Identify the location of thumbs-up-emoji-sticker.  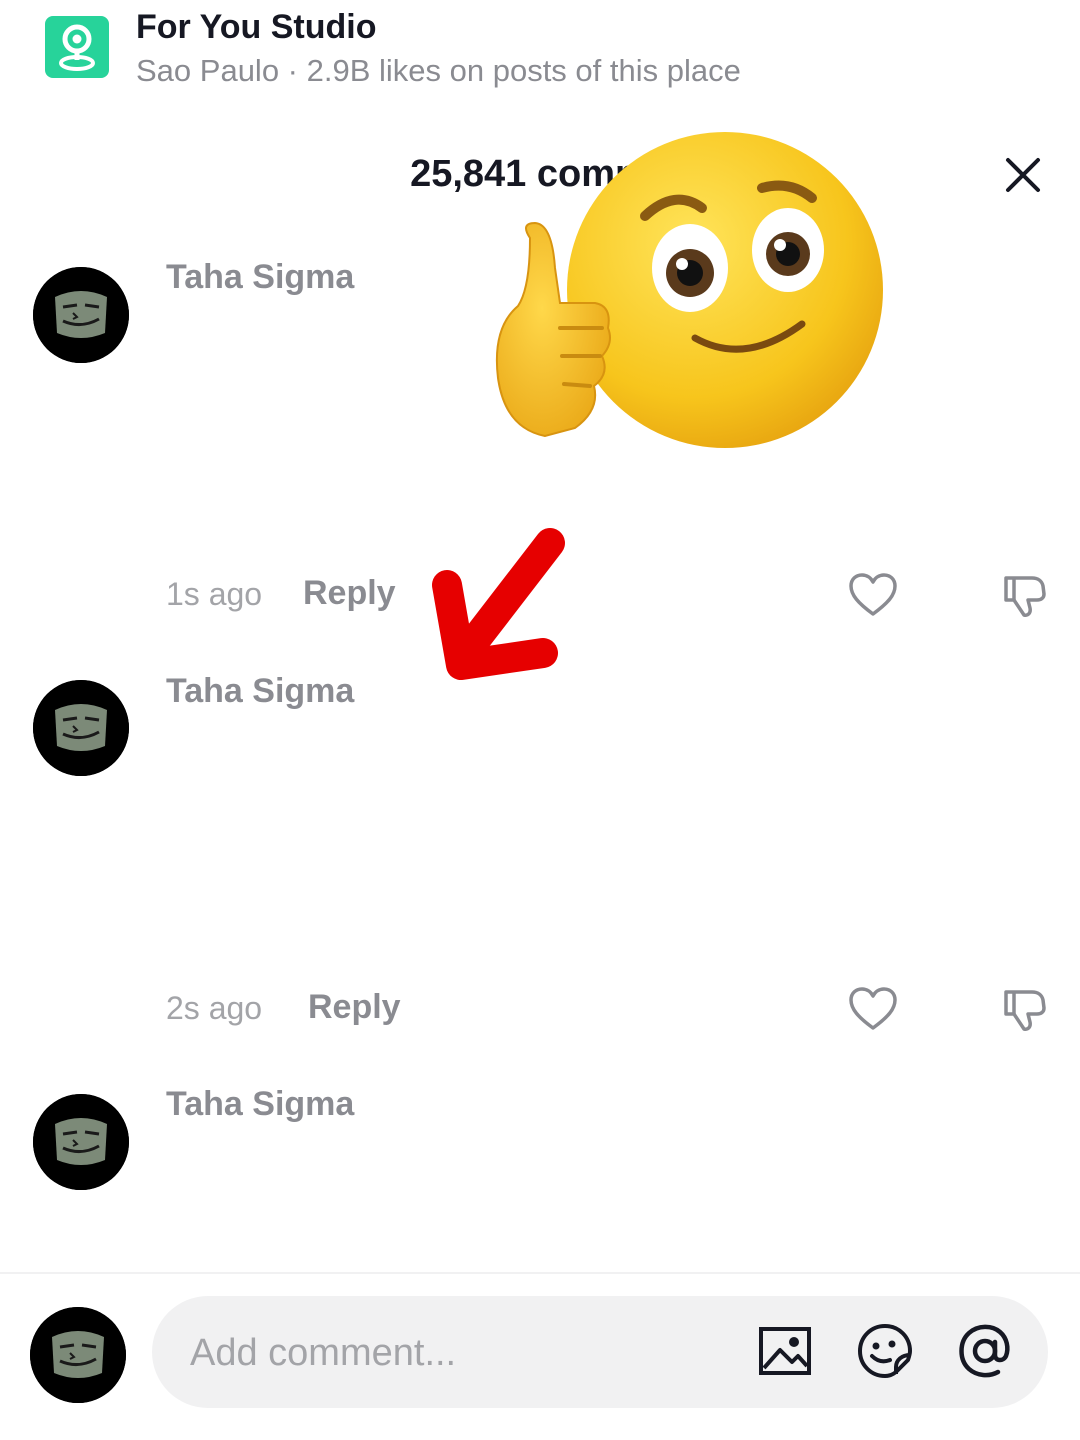
(690, 293).